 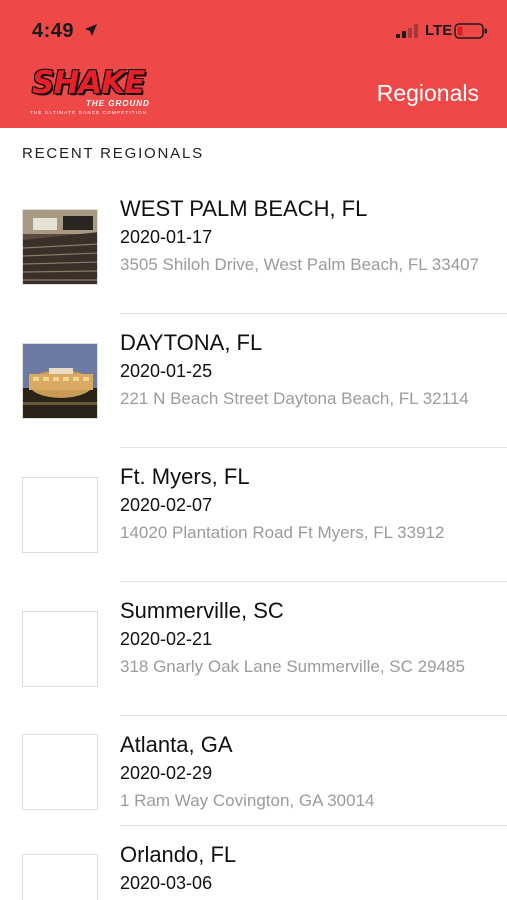 I want to click on building-photo, so click(x=60, y=381).